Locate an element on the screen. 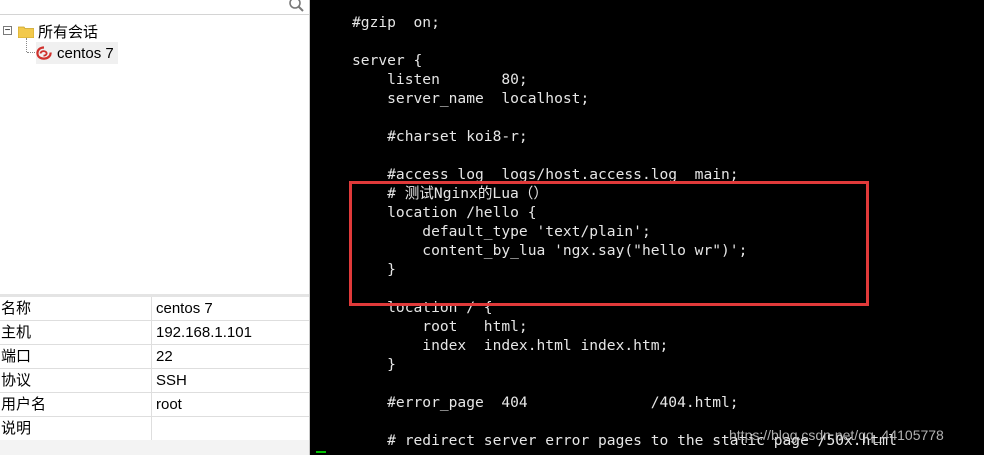 The width and height of the screenshot is (984, 455). terminal-line: } is located at coordinates (374, 364).